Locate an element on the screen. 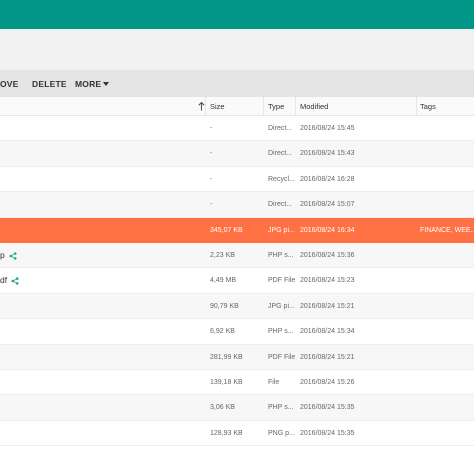 This screenshot has width=474, height=474. file-name-text: p is located at coordinates (2, 254).